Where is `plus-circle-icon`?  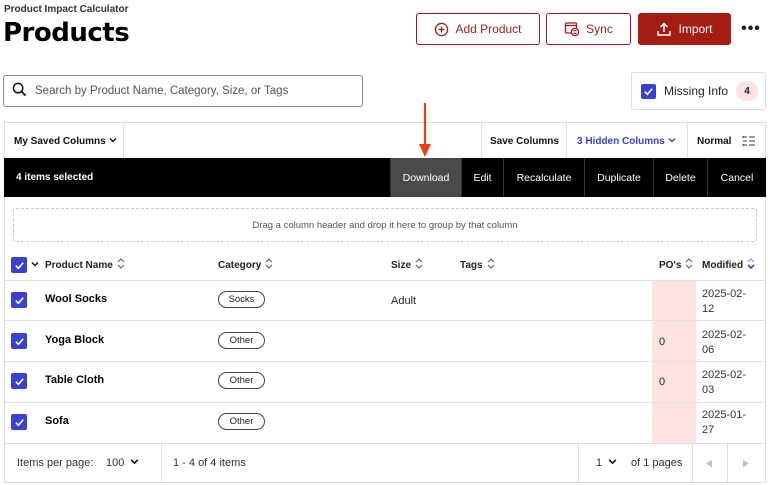
plus-circle-icon is located at coordinates (441, 29).